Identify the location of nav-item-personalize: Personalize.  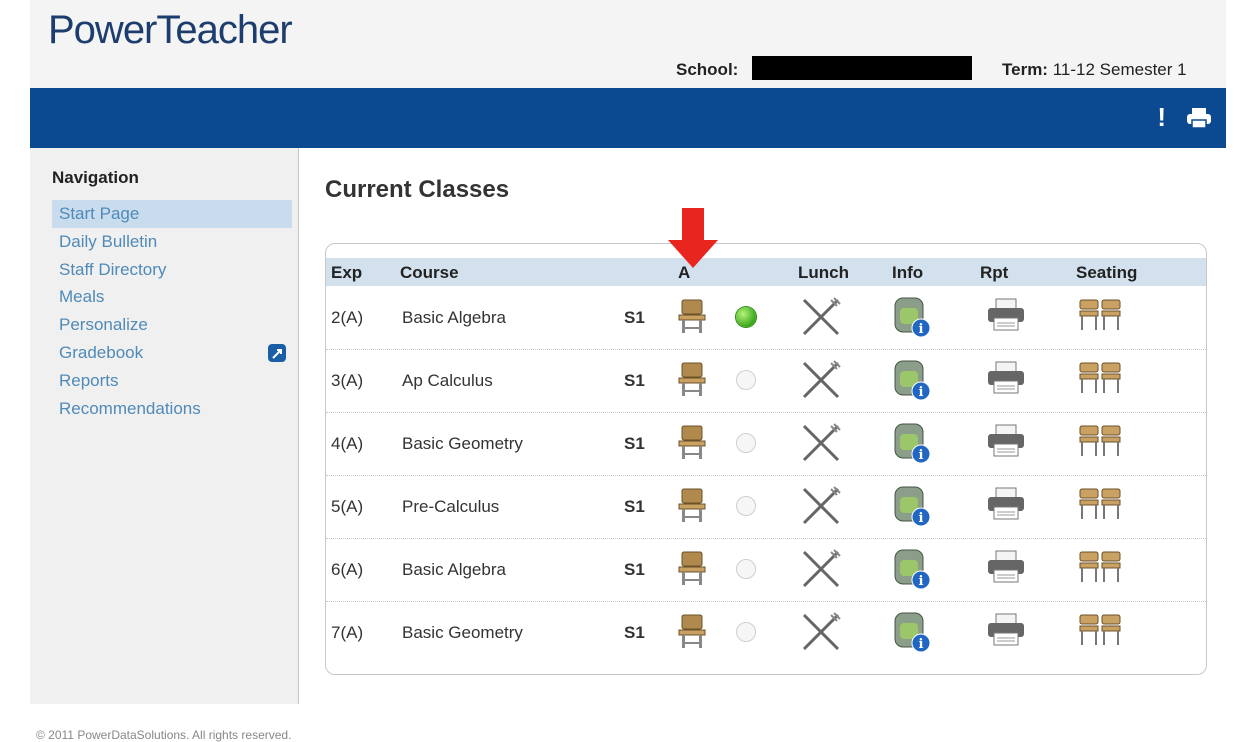
(172, 325).